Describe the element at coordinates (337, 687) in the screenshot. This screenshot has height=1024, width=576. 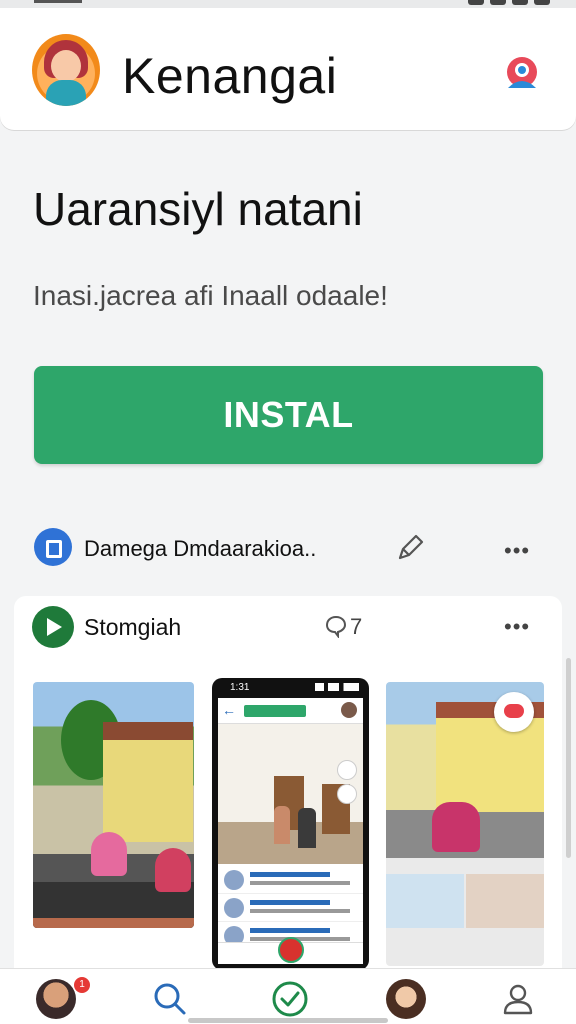
I see `signal-icon` at that location.